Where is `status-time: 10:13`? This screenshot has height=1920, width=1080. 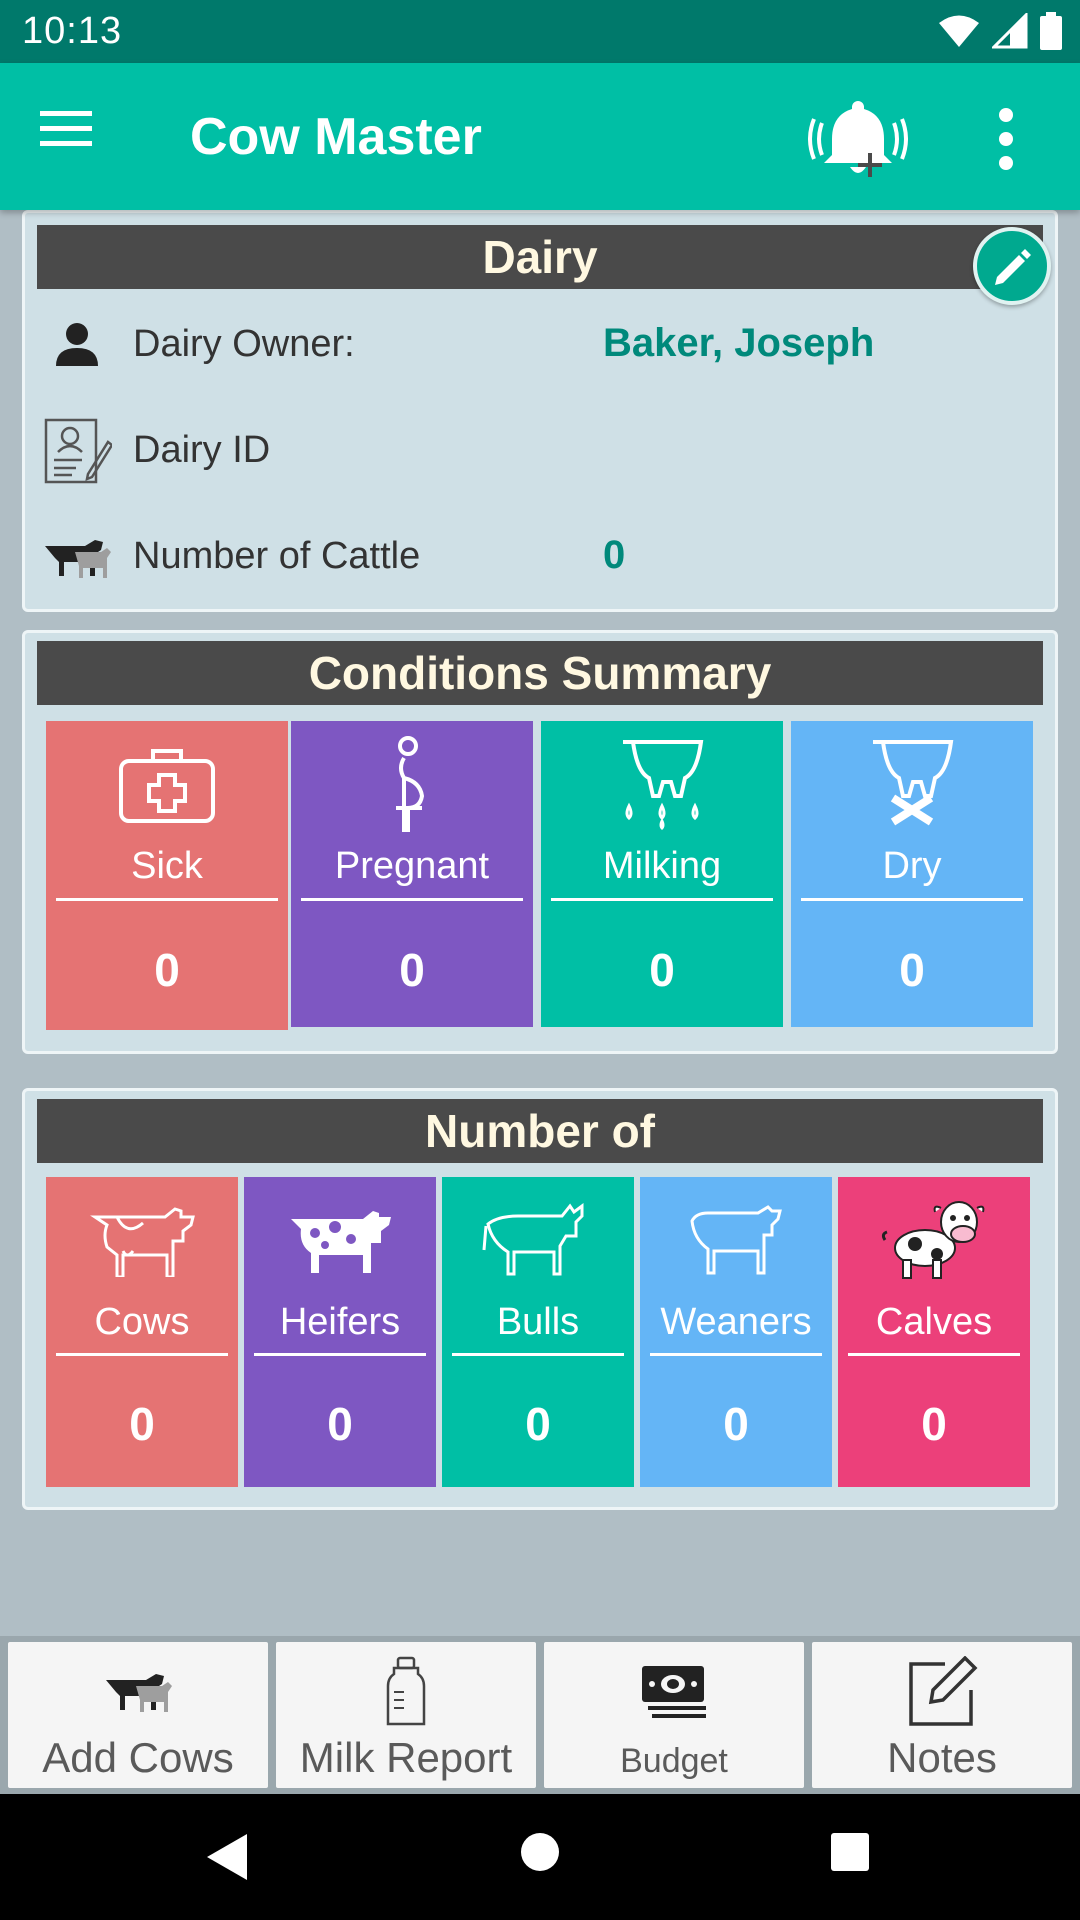
status-time: 10:13 is located at coordinates (72, 31).